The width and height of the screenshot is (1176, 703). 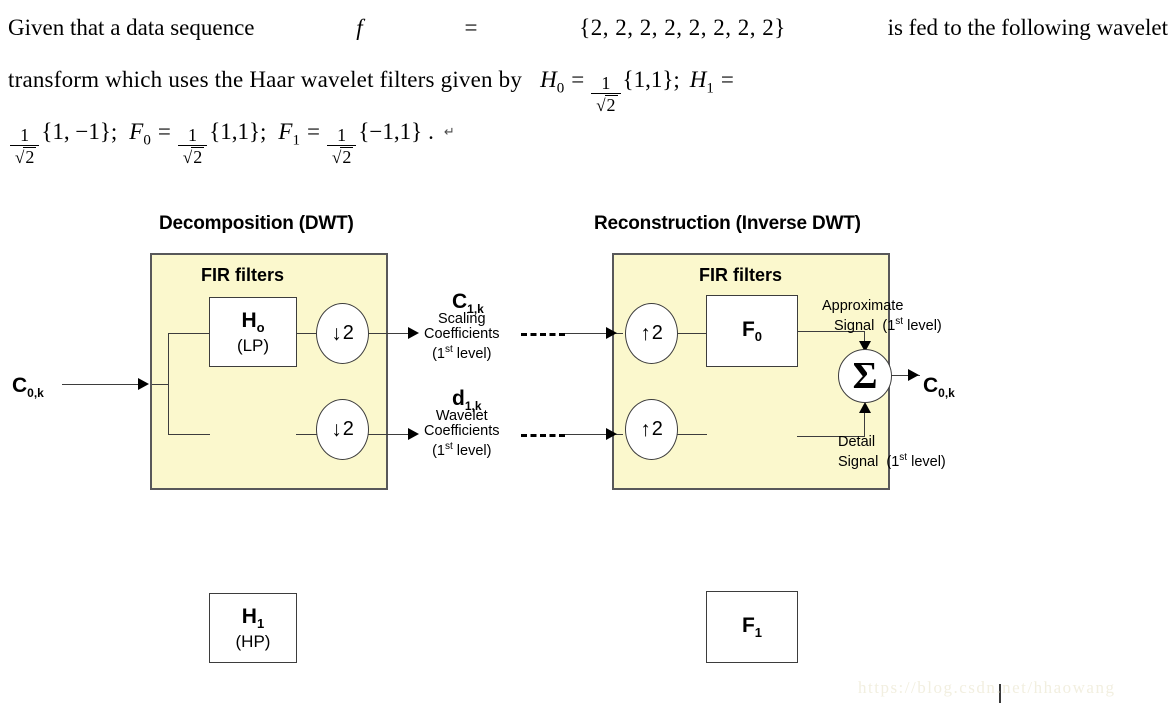 What do you see at coordinates (189, 333) in the screenshot?
I see `wire-to-h0` at bounding box center [189, 333].